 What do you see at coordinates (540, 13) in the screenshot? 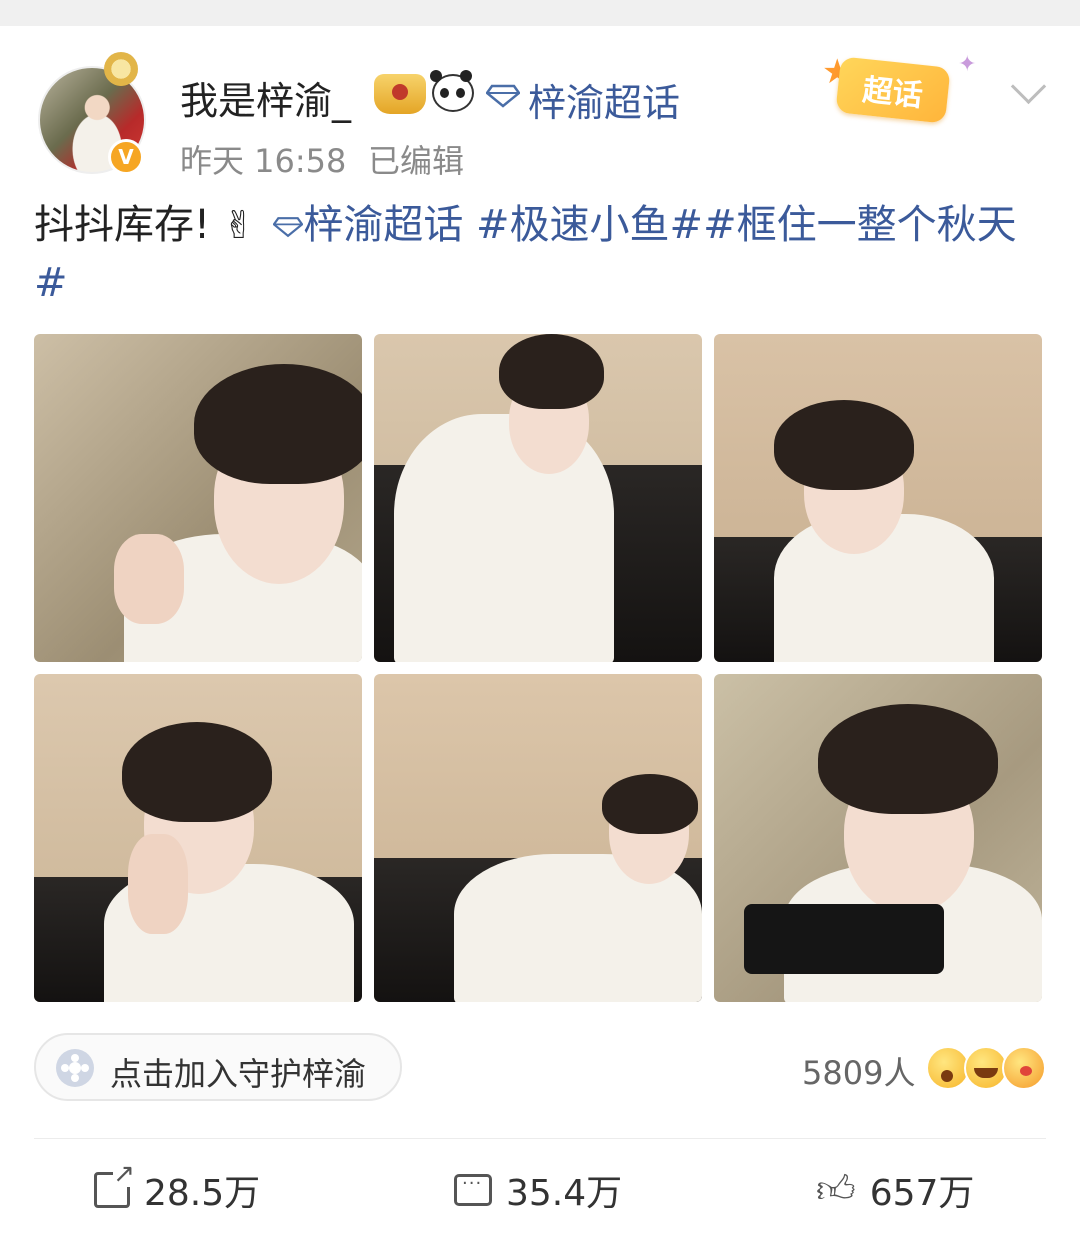
I see `top-strip` at bounding box center [540, 13].